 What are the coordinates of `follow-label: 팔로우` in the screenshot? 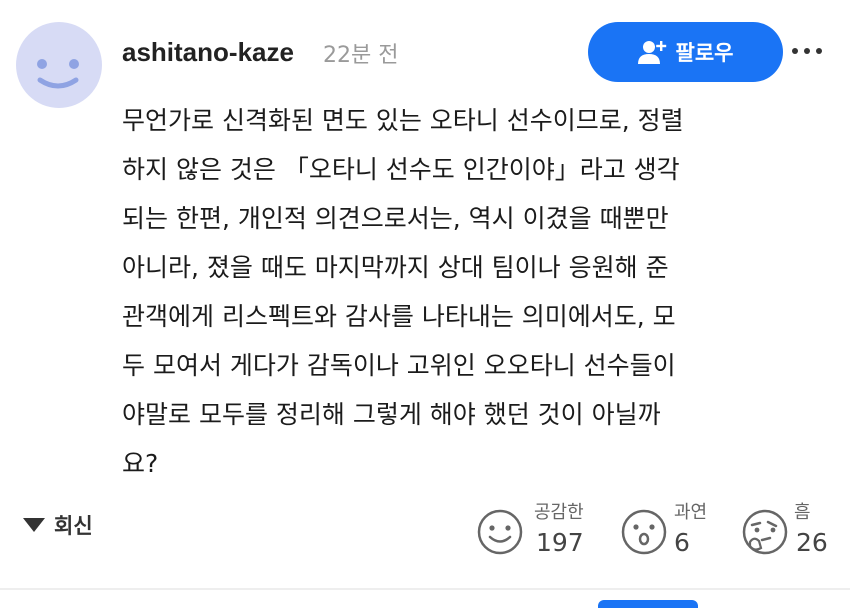 It's located at (704, 53).